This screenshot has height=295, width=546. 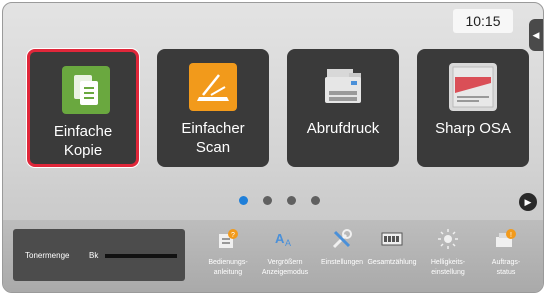 What do you see at coordinates (47, 255) in the screenshot?
I see `toner-label: Tonermenge` at bounding box center [47, 255].